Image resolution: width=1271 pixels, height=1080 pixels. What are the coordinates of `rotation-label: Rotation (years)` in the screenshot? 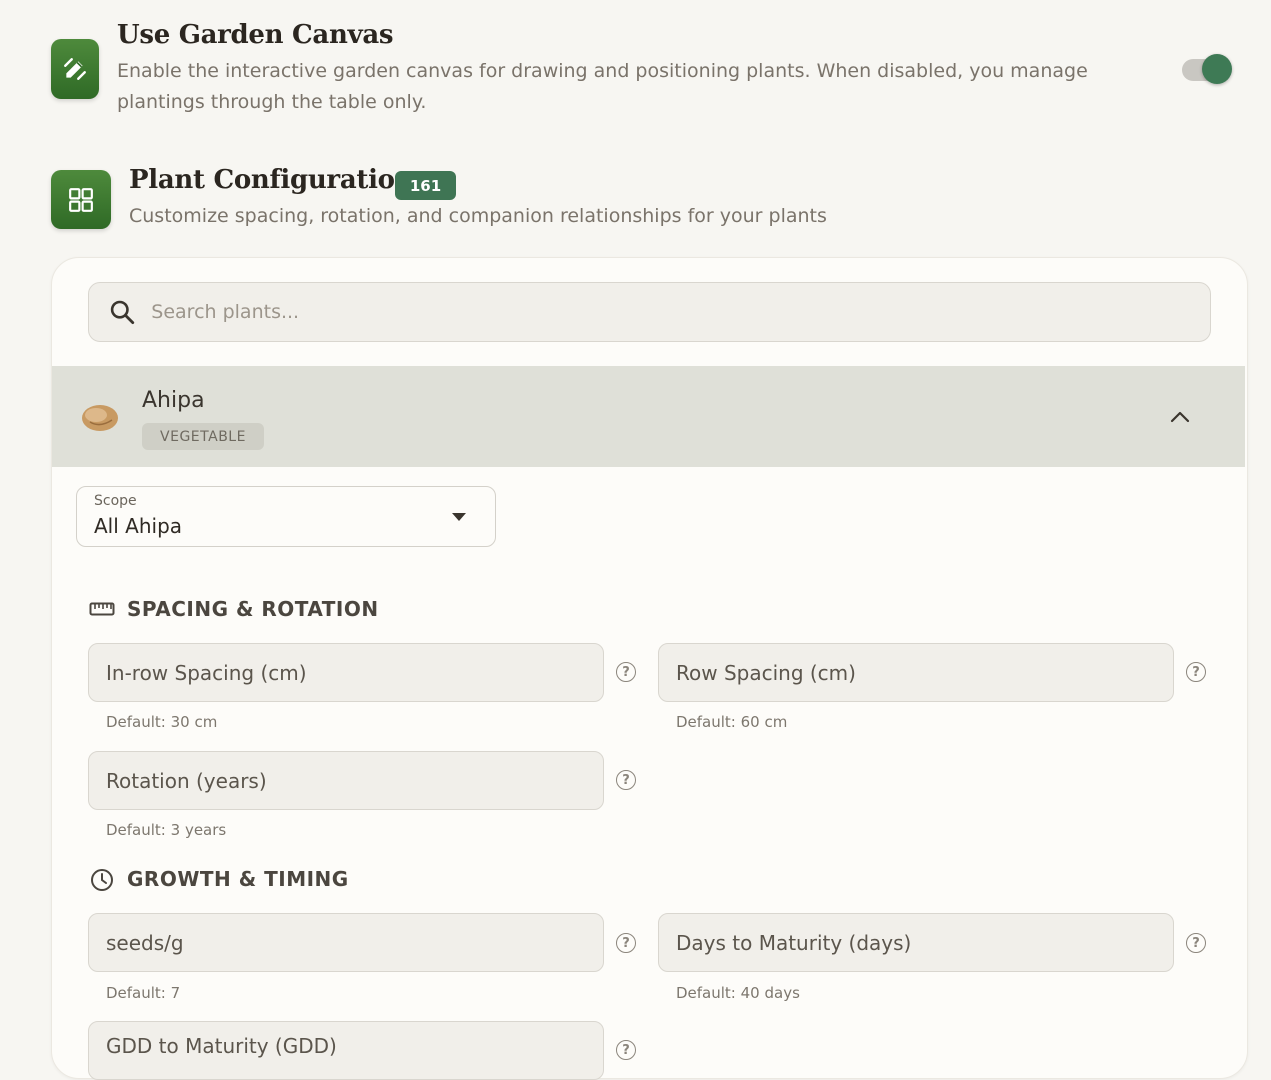 It's located at (186, 780).